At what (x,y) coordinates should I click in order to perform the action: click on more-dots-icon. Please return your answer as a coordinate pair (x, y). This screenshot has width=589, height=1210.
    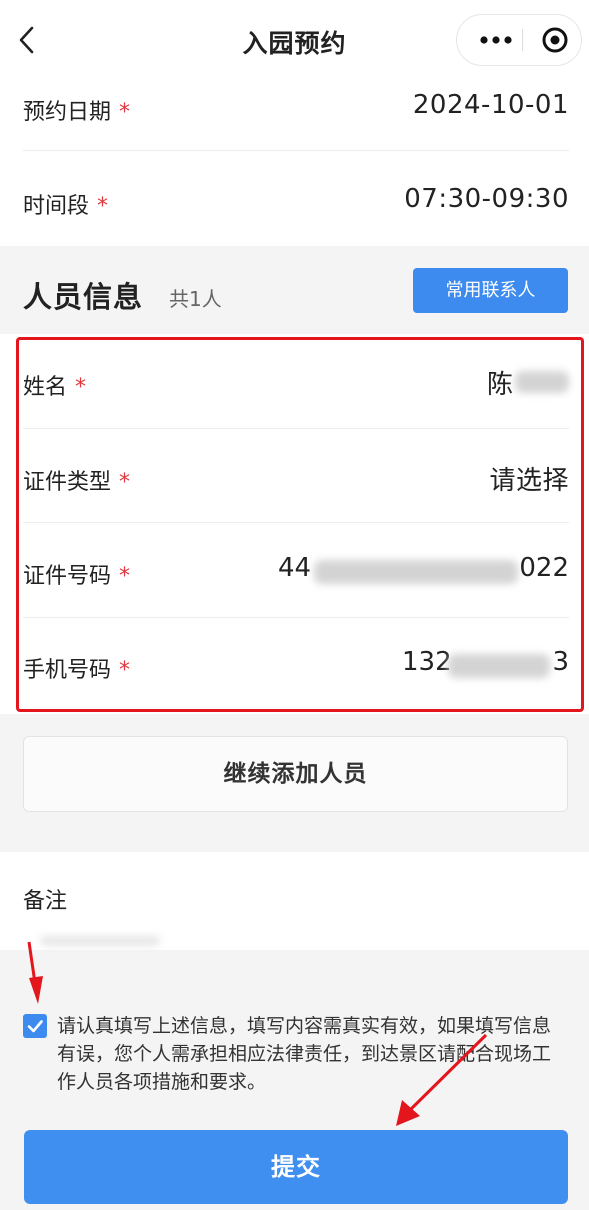
    Looking at the image, I should click on (494, 40).